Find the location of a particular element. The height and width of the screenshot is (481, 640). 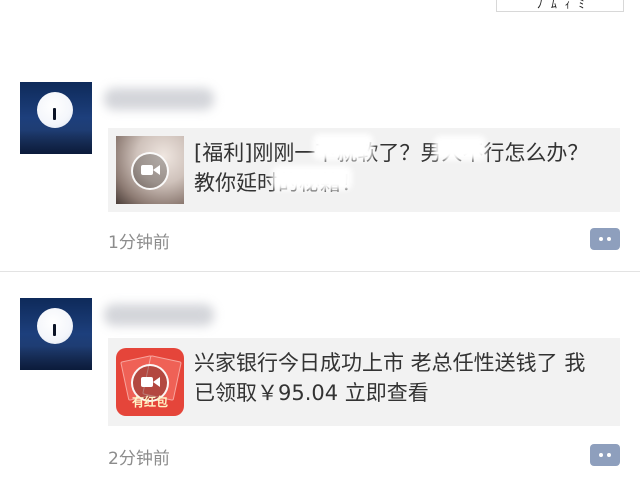

shared-link-card: 有红包 兴家银行今日成功上市 老总任性送钱了 我已领取￥95.04 立即查看 is located at coordinates (364, 382).